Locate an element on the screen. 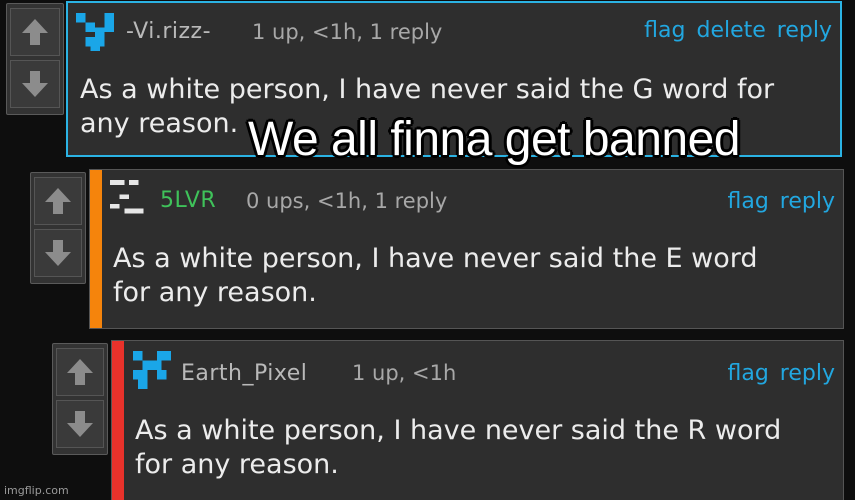 The width and height of the screenshot is (855, 500). comment-username: 5LVR is located at coordinates (188, 200).